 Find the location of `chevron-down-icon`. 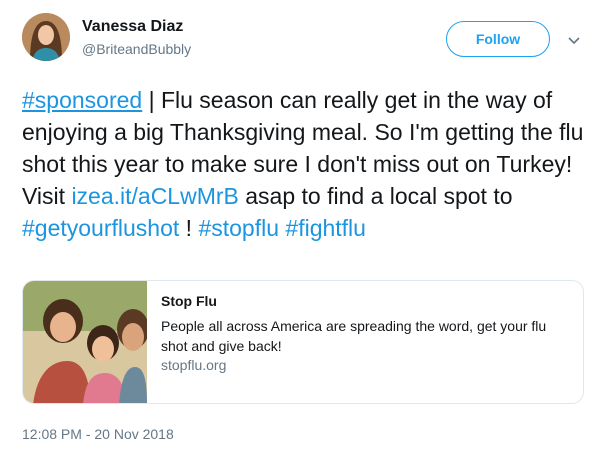

chevron-down-icon is located at coordinates (574, 40).